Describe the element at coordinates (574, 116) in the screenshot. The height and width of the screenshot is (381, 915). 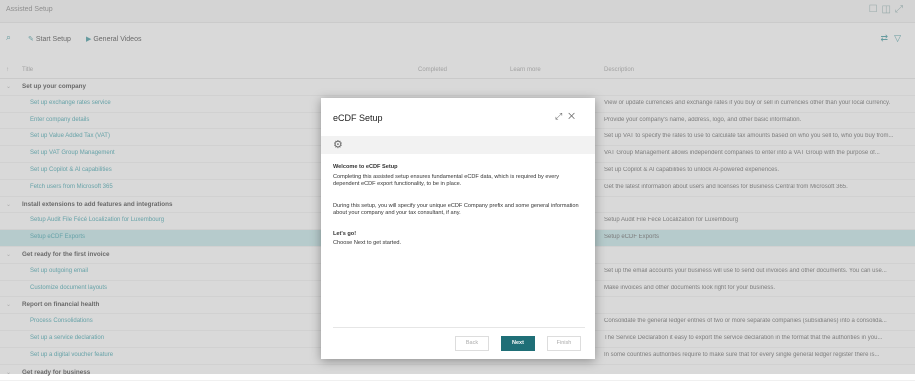
I see `close-icon: ✕` at that location.